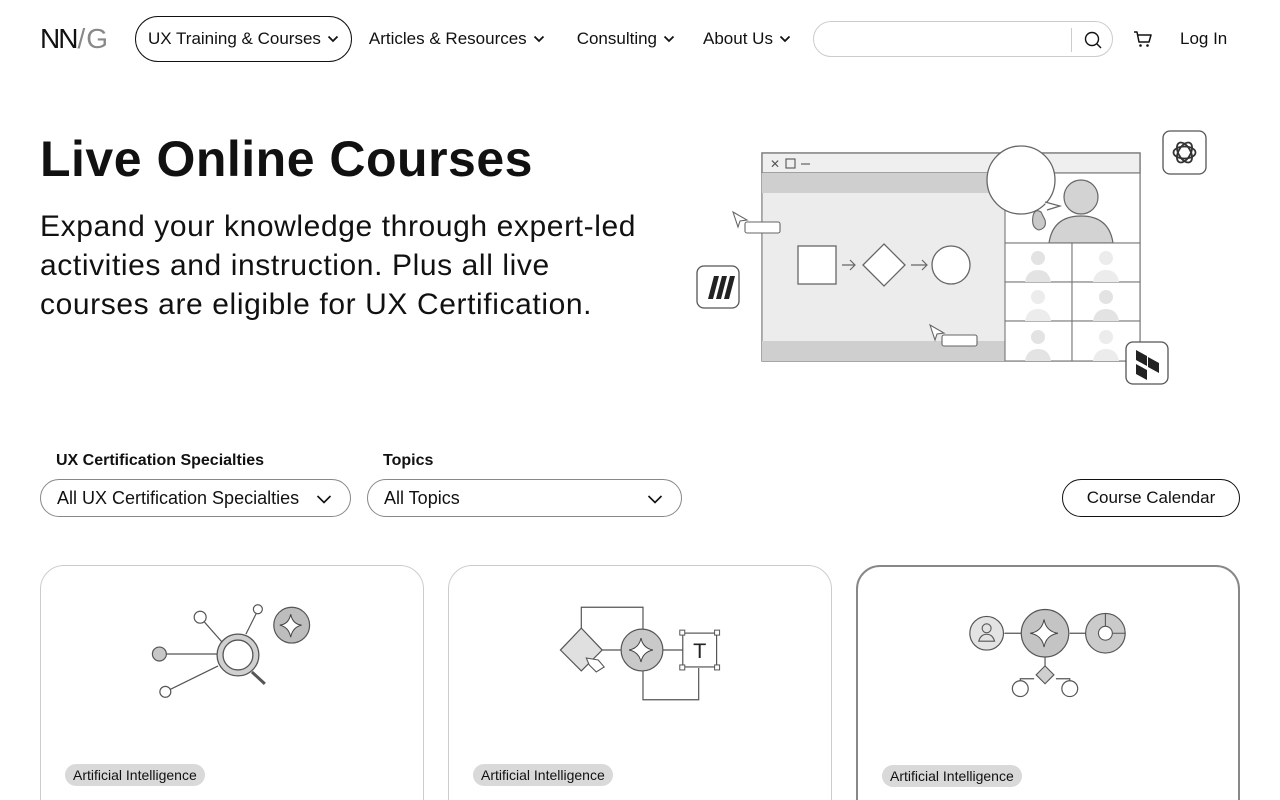 Image resolution: width=1280 pixels, height=800 pixels. What do you see at coordinates (718, 287) in the screenshot?
I see `miro-icon` at bounding box center [718, 287].